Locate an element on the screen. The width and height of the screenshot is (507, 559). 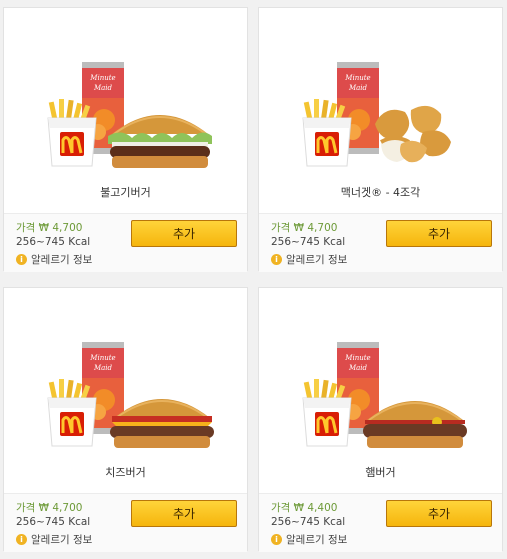
product-name: 맥너겟® - 4조각 is located at coordinates (380, 192).